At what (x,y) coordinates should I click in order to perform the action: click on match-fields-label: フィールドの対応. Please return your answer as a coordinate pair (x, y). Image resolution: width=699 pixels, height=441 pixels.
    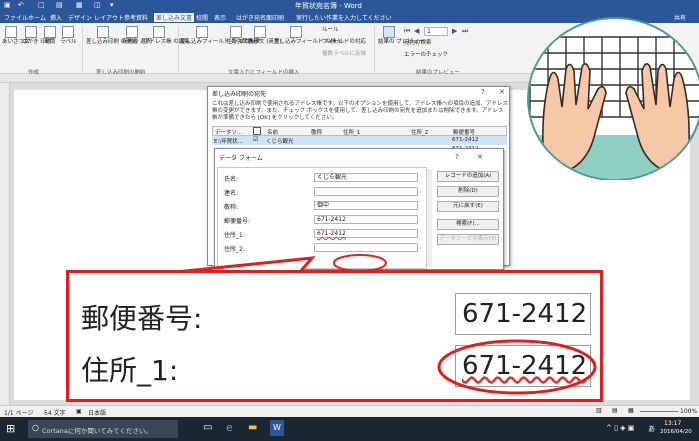
    Looking at the image, I should click on (344, 42).